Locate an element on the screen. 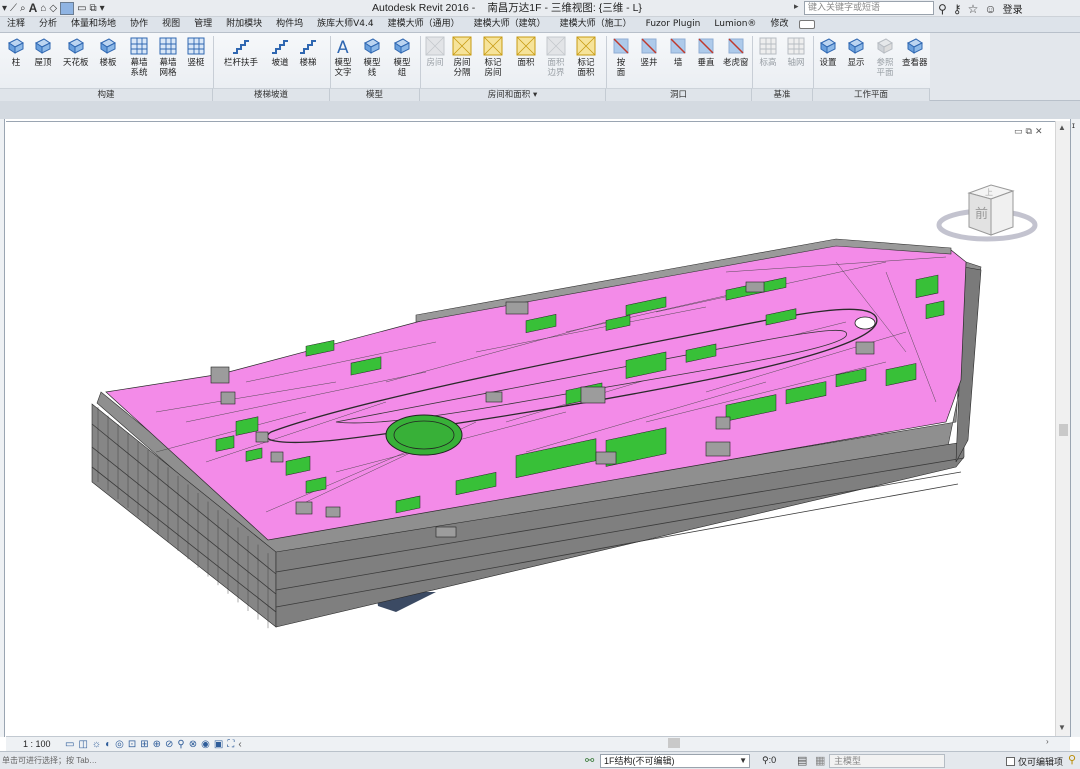  measure-icon: ⟋ is located at coordinates (13, 8).